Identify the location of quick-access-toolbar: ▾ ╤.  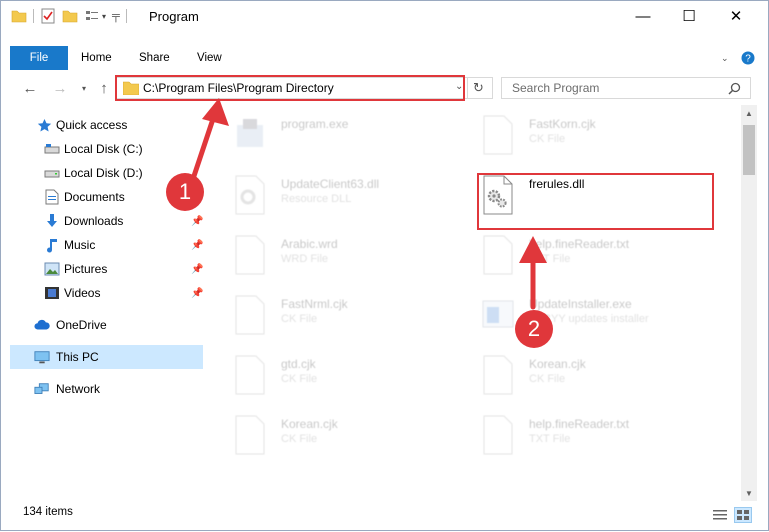
(72, 16).